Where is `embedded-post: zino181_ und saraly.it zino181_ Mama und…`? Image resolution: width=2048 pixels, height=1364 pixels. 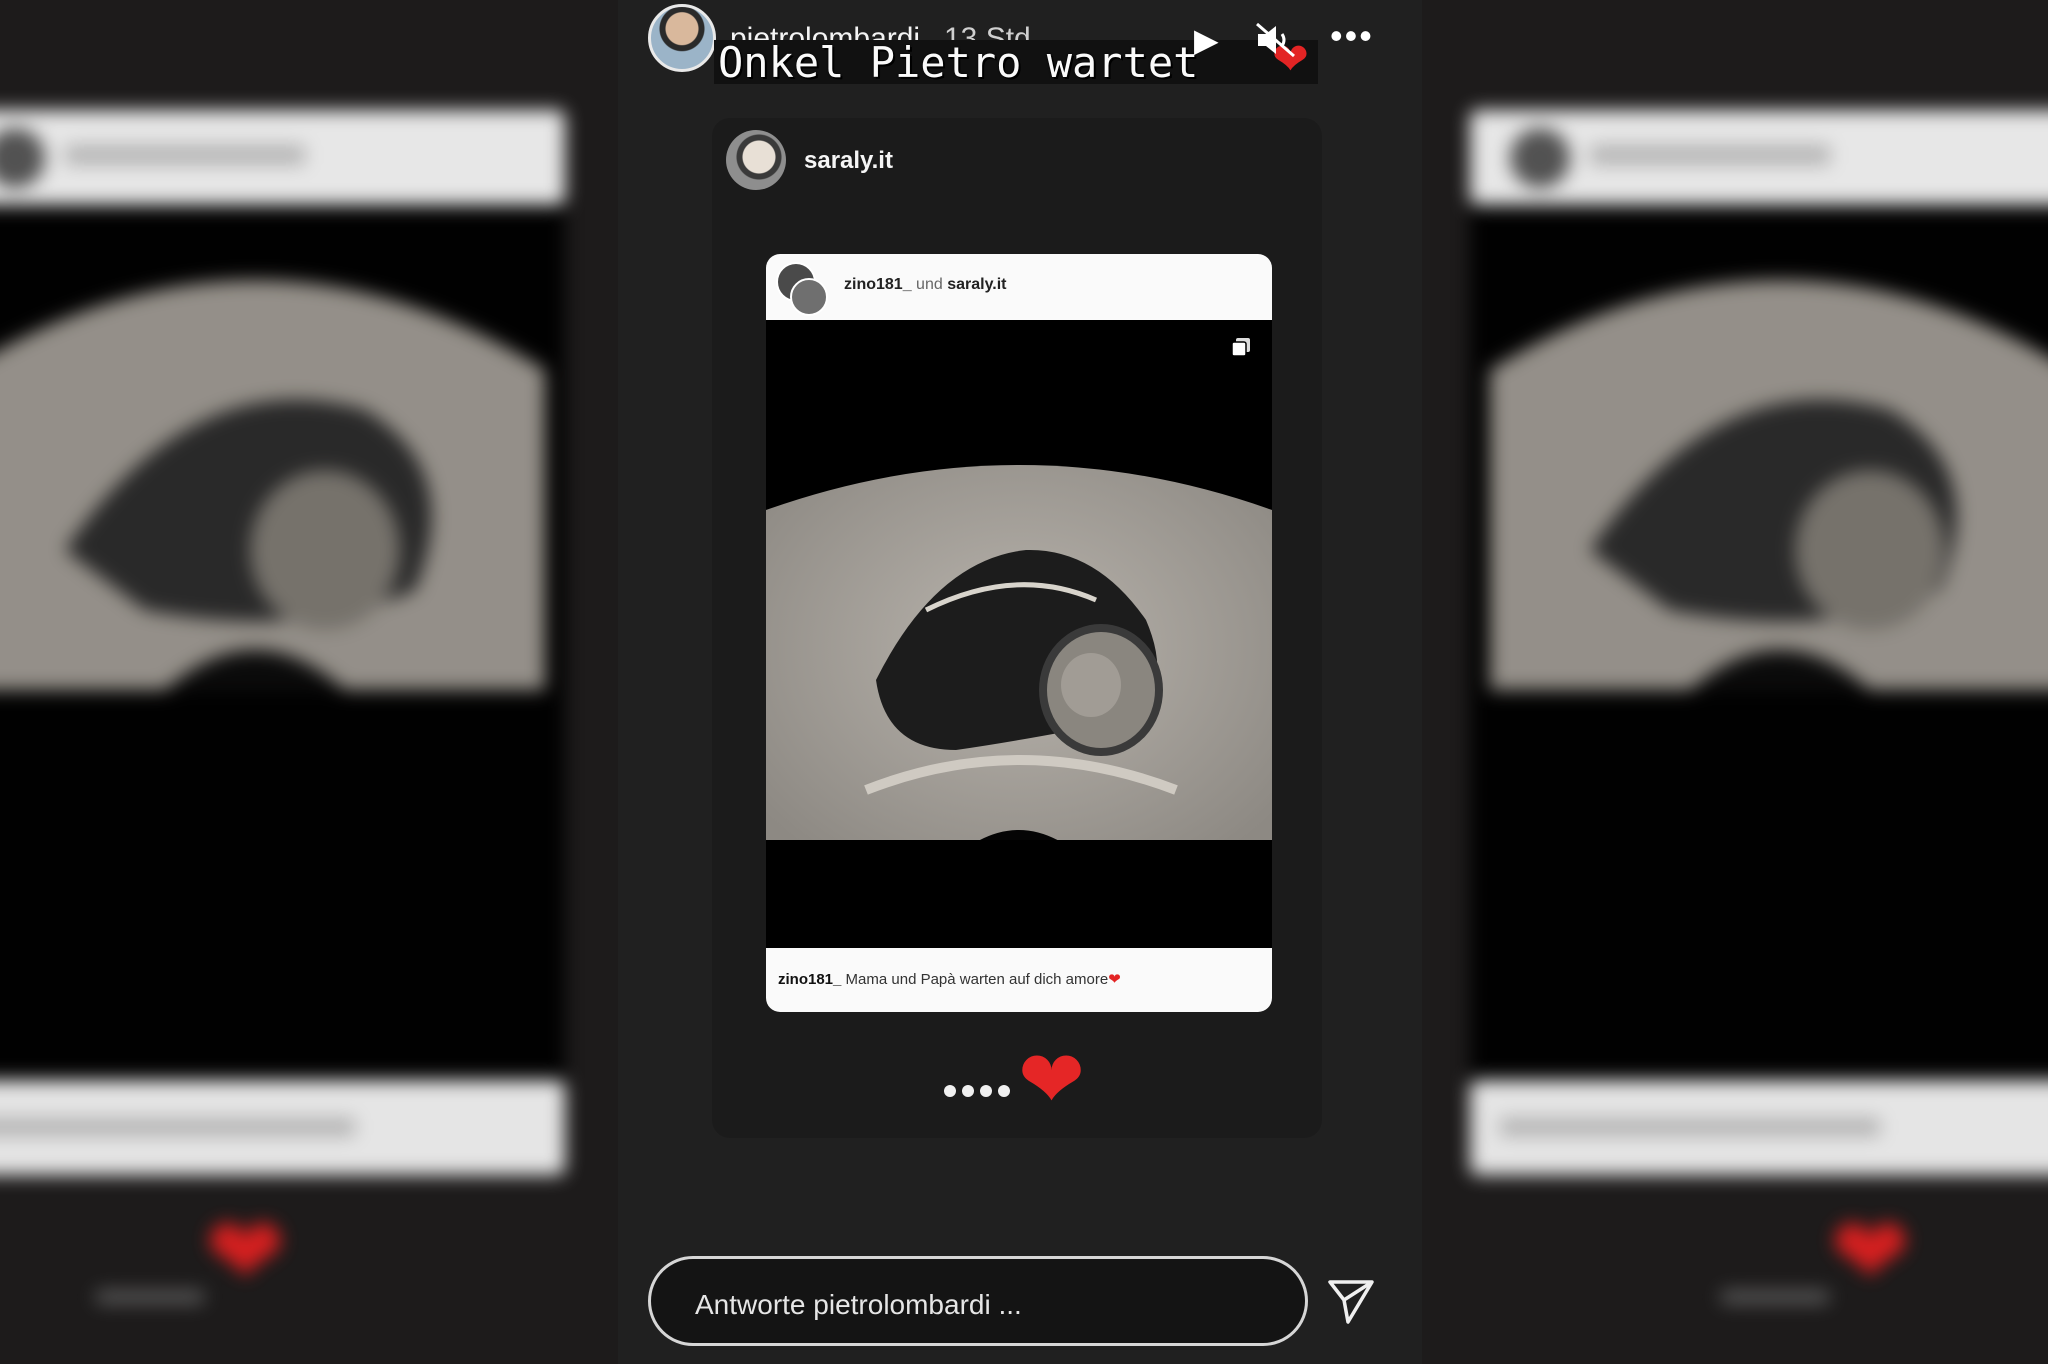 embedded-post: zino181_ und saraly.it zino181_ Mama und… is located at coordinates (1019, 633).